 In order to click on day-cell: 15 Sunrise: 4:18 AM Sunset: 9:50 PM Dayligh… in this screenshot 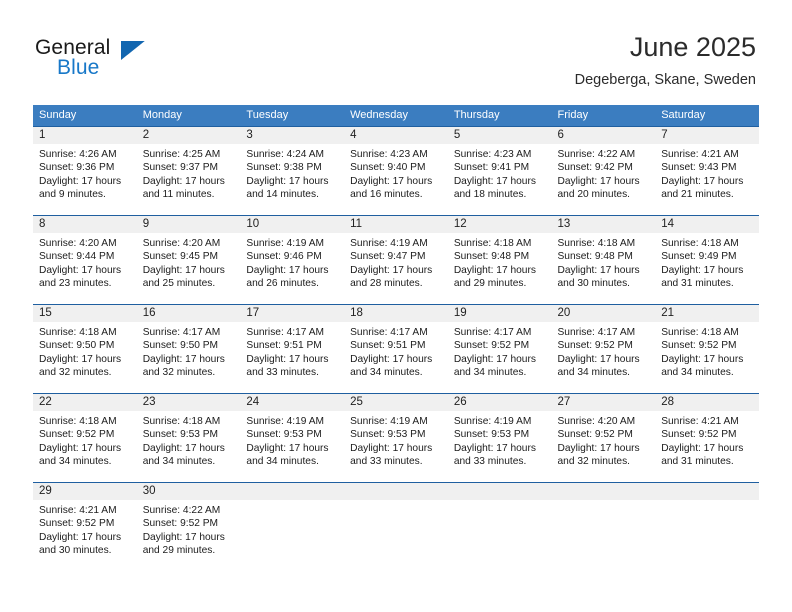, I will do `click(85, 349)`.